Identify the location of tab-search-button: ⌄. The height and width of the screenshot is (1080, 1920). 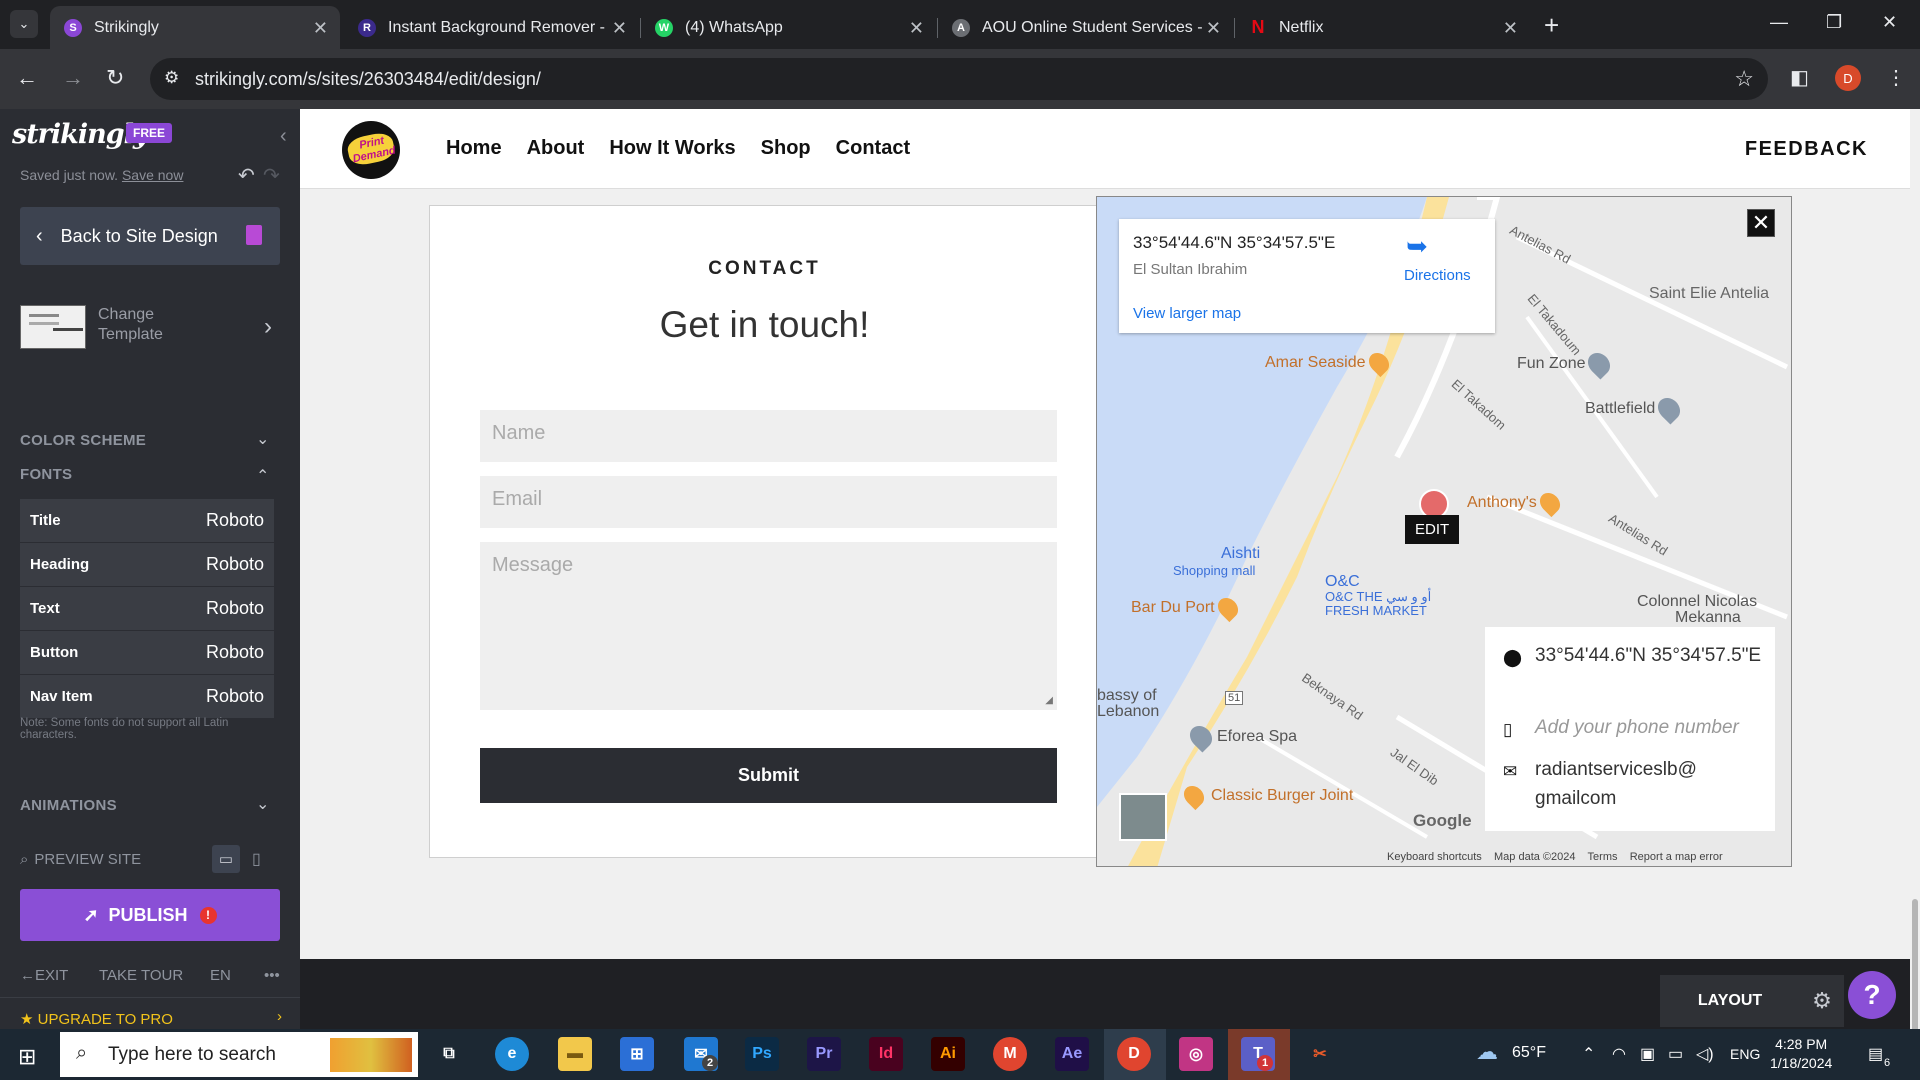
(24, 24).